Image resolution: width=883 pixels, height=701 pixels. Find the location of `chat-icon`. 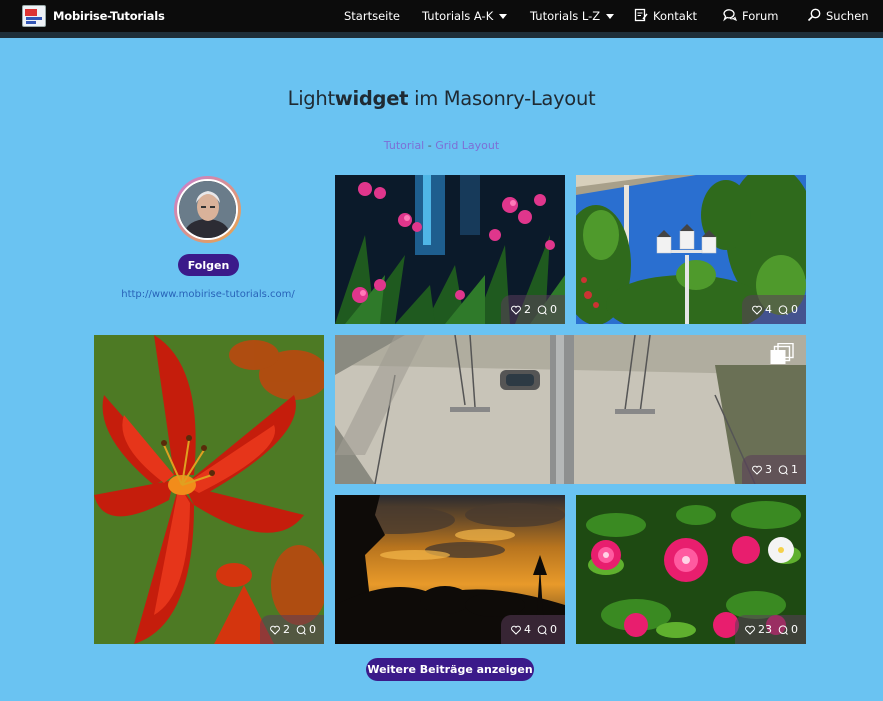

chat-icon is located at coordinates (729, 16).